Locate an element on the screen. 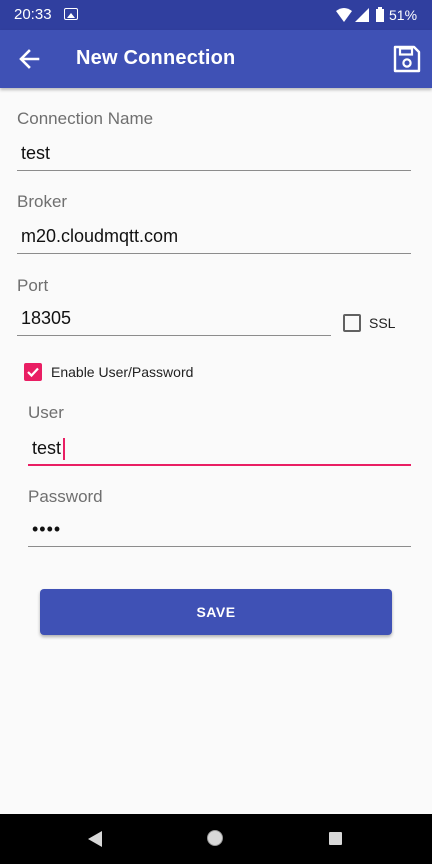 Image resolution: width=432 pixels, height=864 pixels. battery-icon is located at coordinates (380, 14).